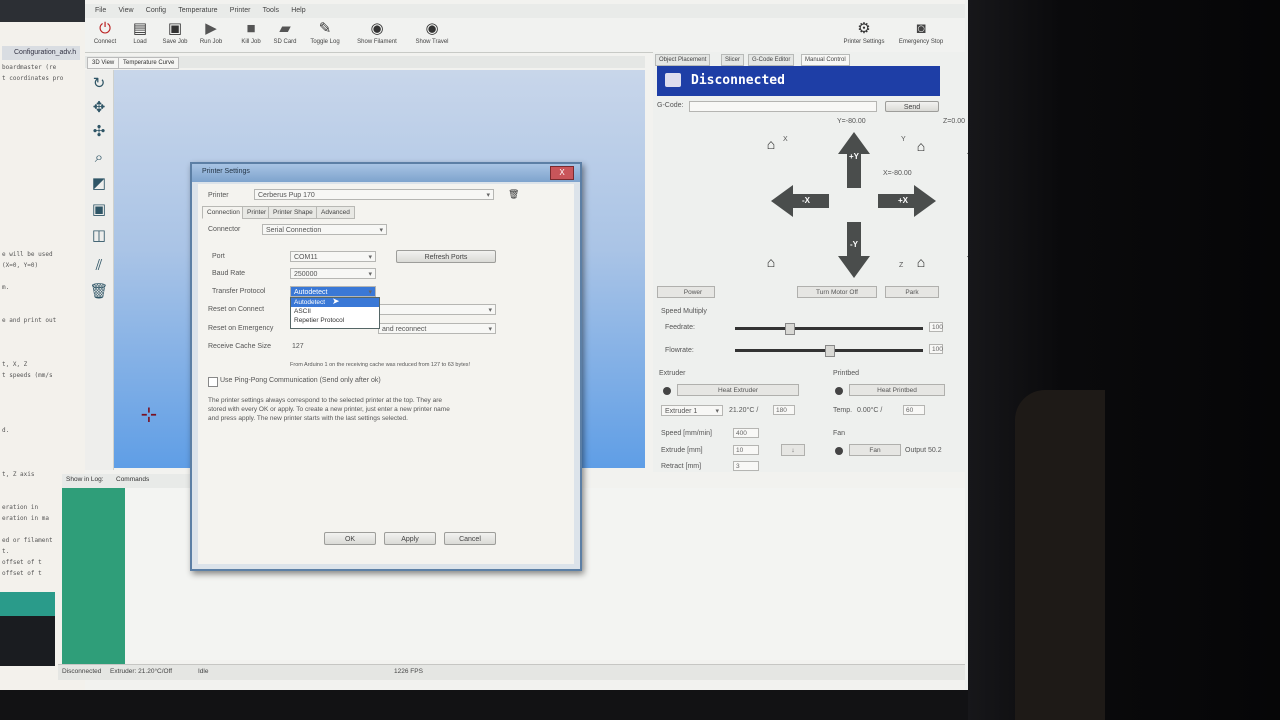 The height and width of the screenshot is (720, 1280). What do you see at coordinates (667, 391) in the screenshot?
I see `extruder-heat-indicator` at bounding box center [667, 391].